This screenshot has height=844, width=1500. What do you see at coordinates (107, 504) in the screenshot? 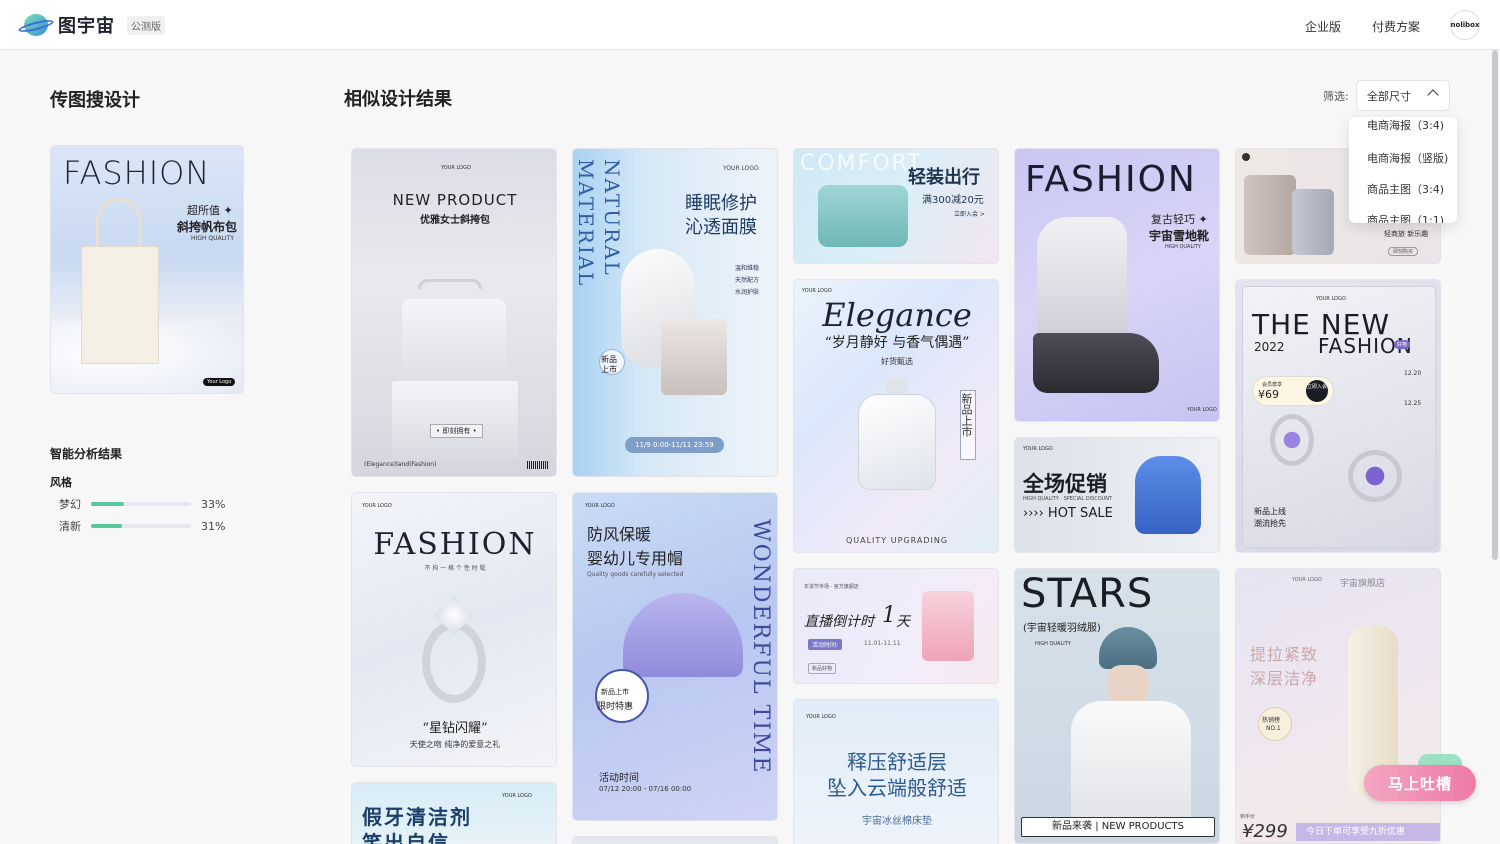
I see `style-bar-fill` at bounding box center [107, 504].